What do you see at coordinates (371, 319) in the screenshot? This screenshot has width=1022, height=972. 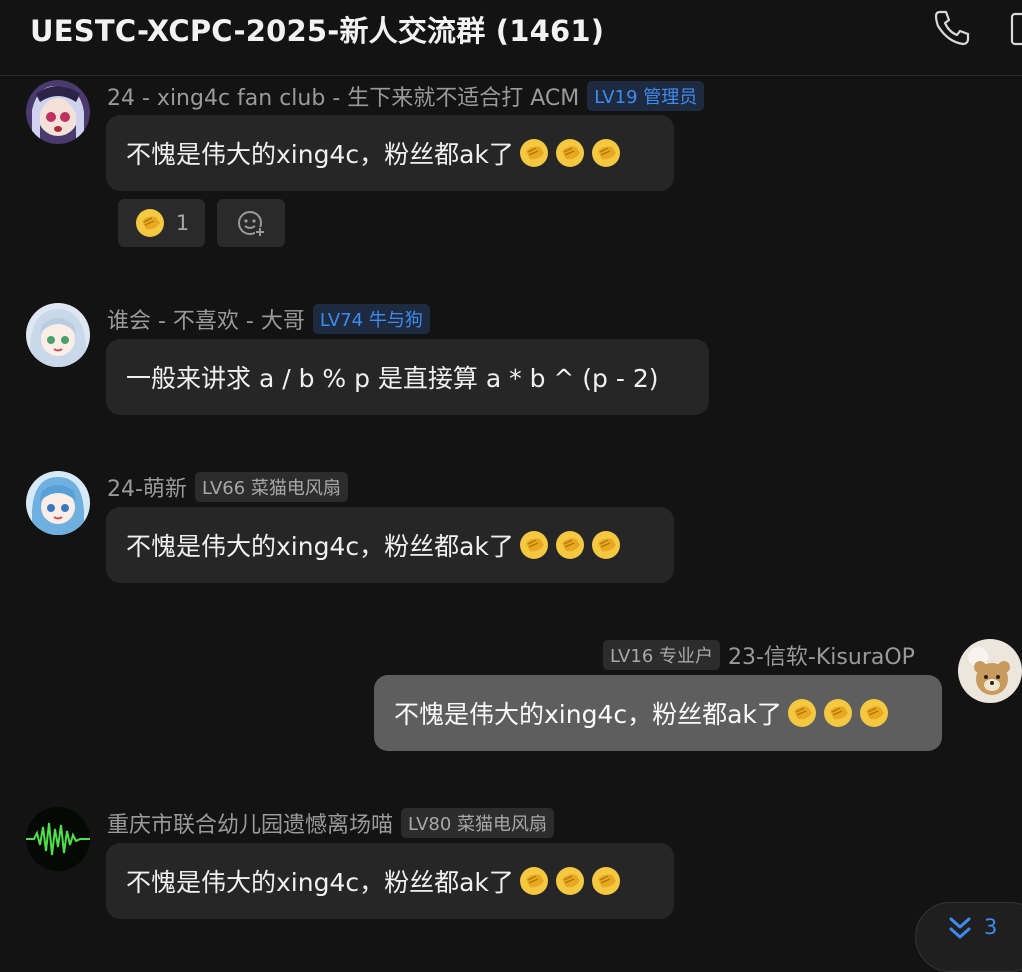 I see `level-badge: LV74 牛与狗` at bounding box center [371, 319].